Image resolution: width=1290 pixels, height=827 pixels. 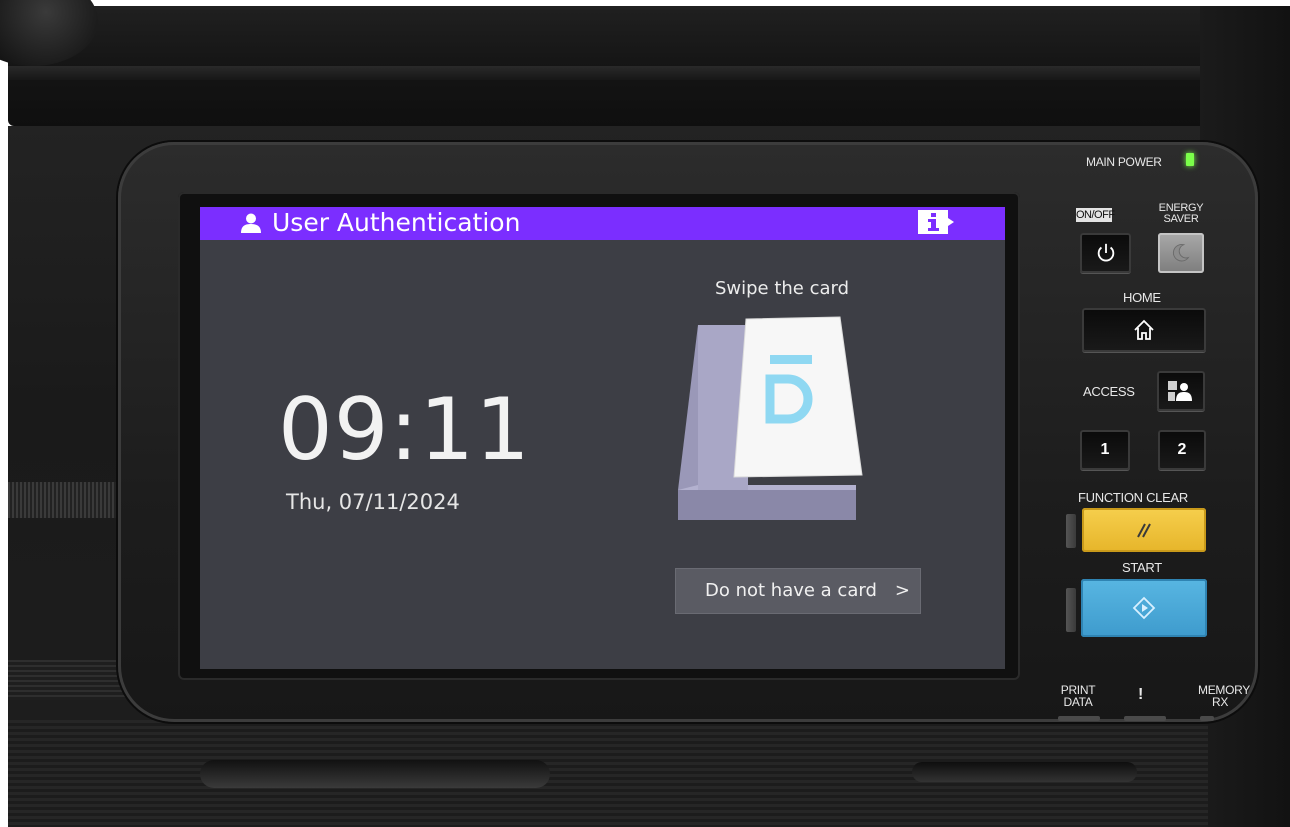 What do you see at coordinates (251, 223) in the screenshot?
I see `user-icon` at bounding box center [251, 223].